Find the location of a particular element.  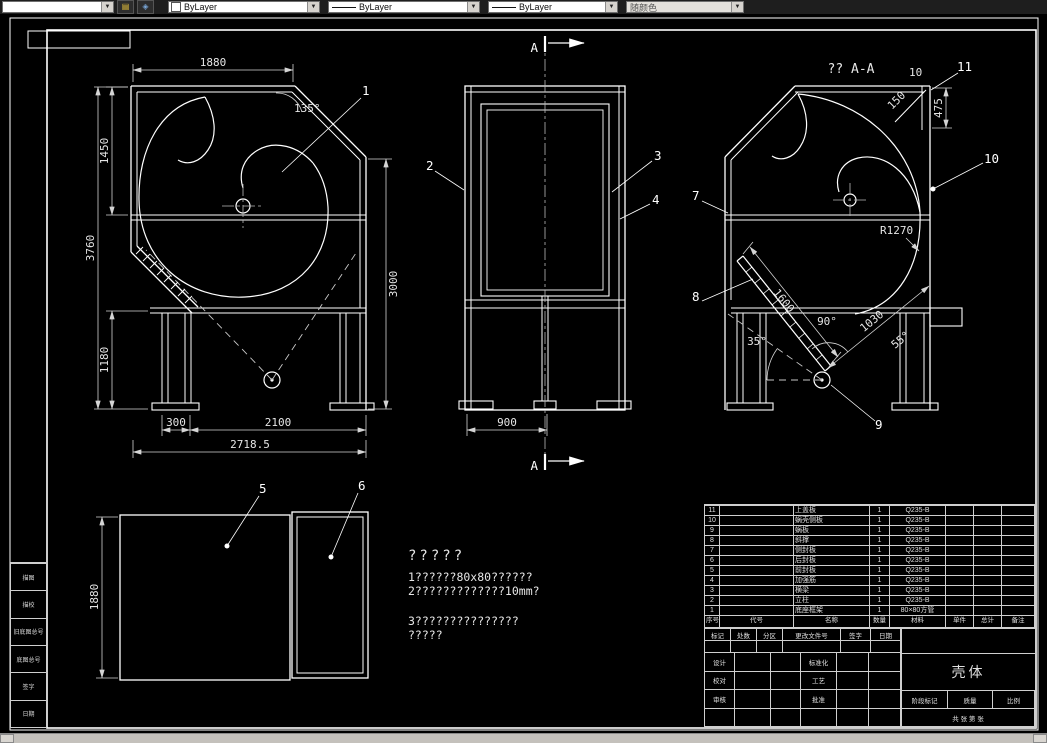

dim-bottom-height: 1880 is located at coordinates (94, 597).